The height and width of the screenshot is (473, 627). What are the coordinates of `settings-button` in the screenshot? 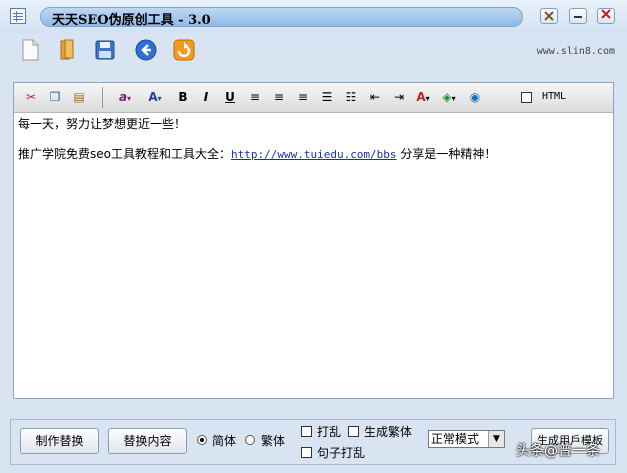 It's located at (549, 16).